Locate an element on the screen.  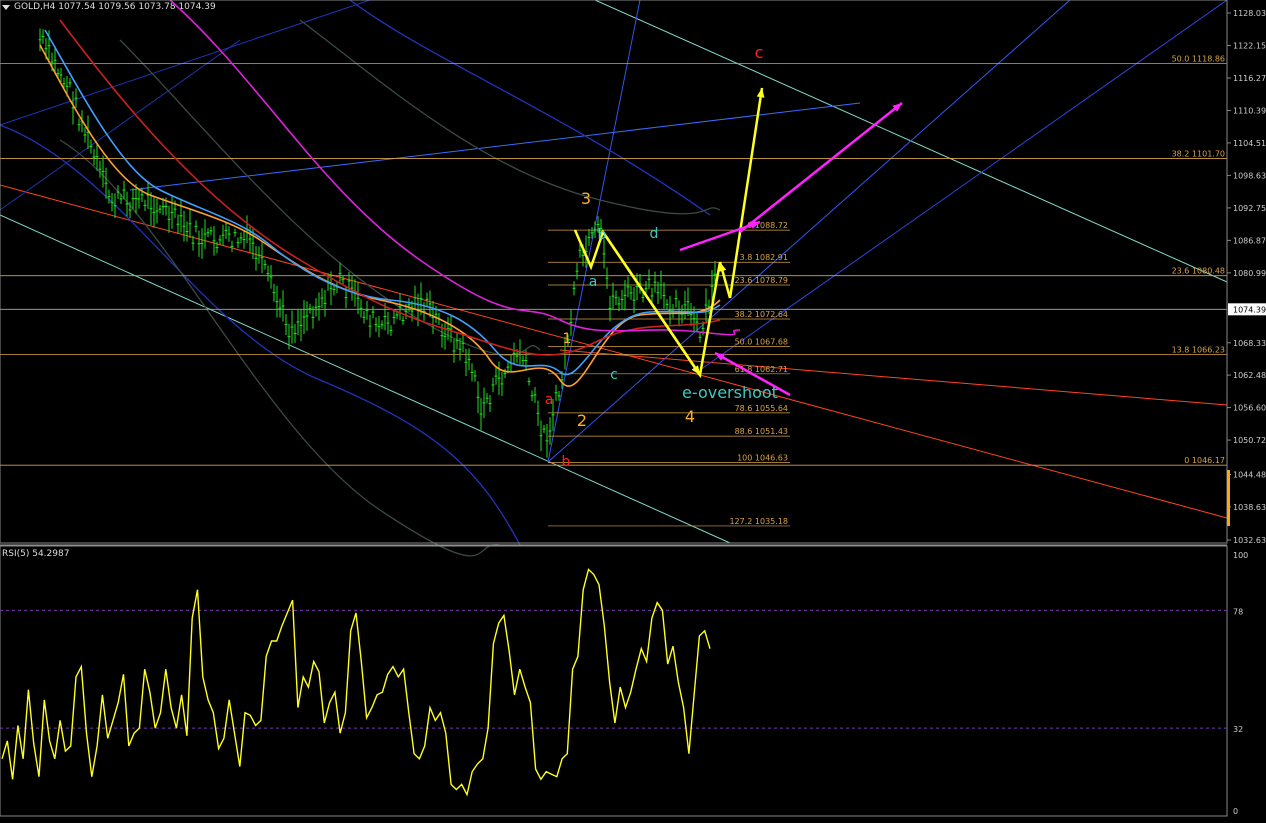
volume-marker is located at coordinates (1228, 498).